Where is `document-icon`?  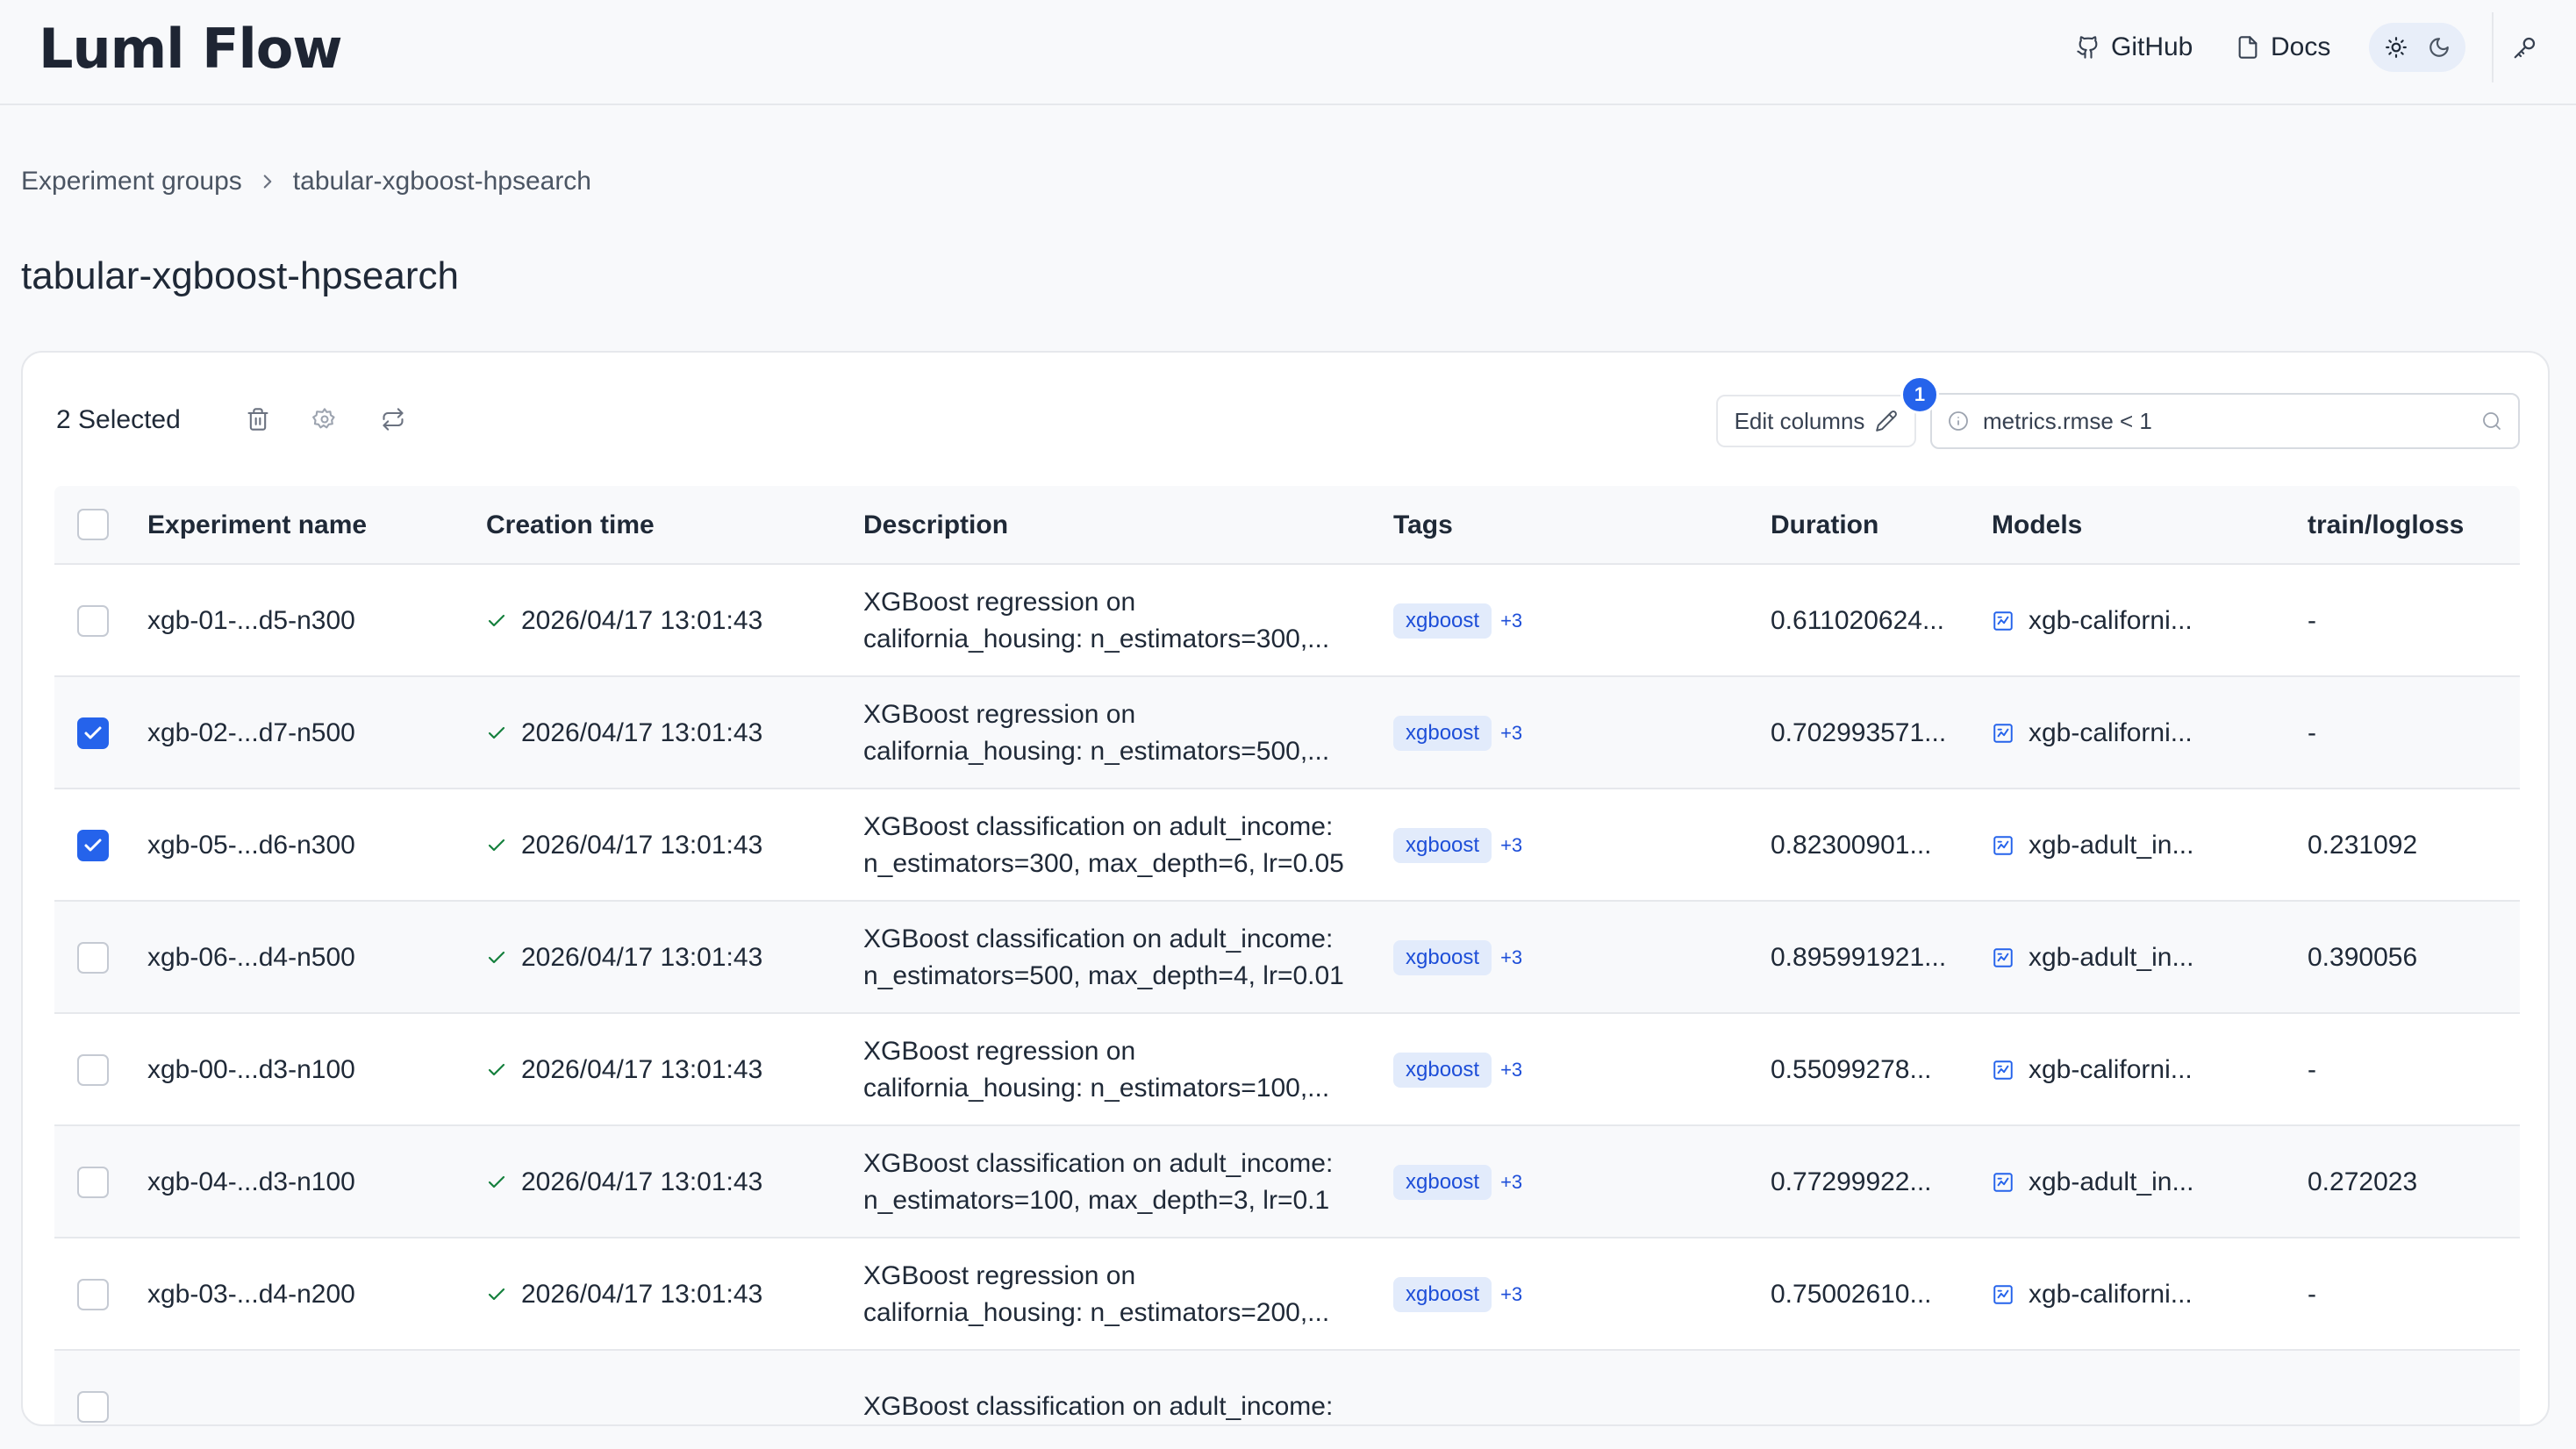
document-icon is located at coordinates (2248, 47).